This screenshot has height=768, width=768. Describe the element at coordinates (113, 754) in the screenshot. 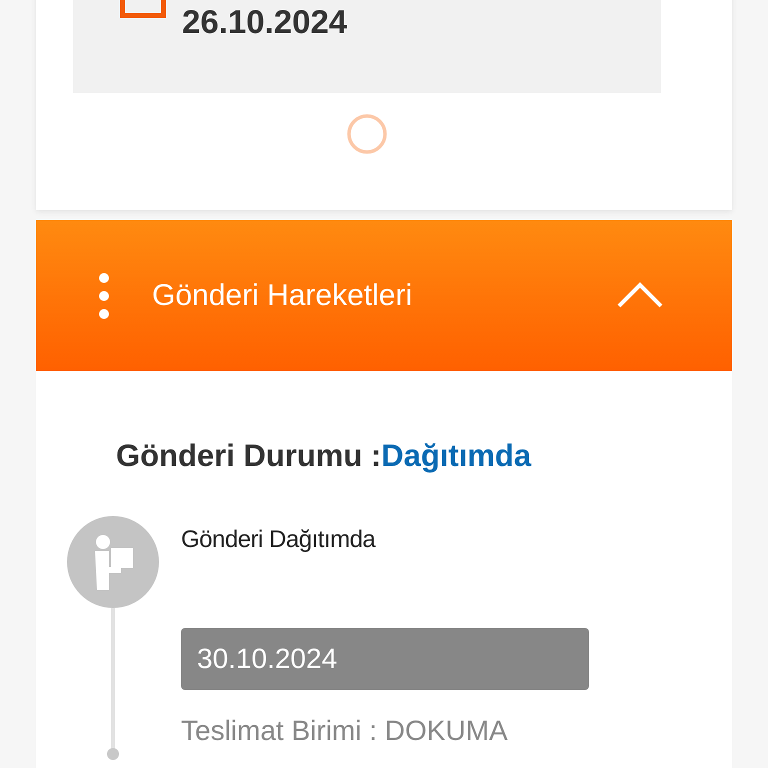

I see `timeline-dot` at that location.